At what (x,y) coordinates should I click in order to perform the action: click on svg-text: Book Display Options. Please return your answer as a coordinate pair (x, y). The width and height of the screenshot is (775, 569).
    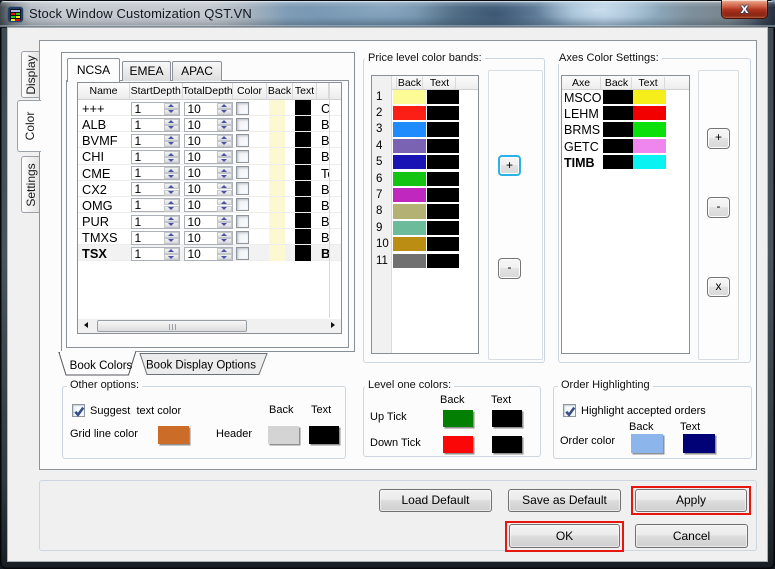
    Looking at the image, I should click on (201, 366).